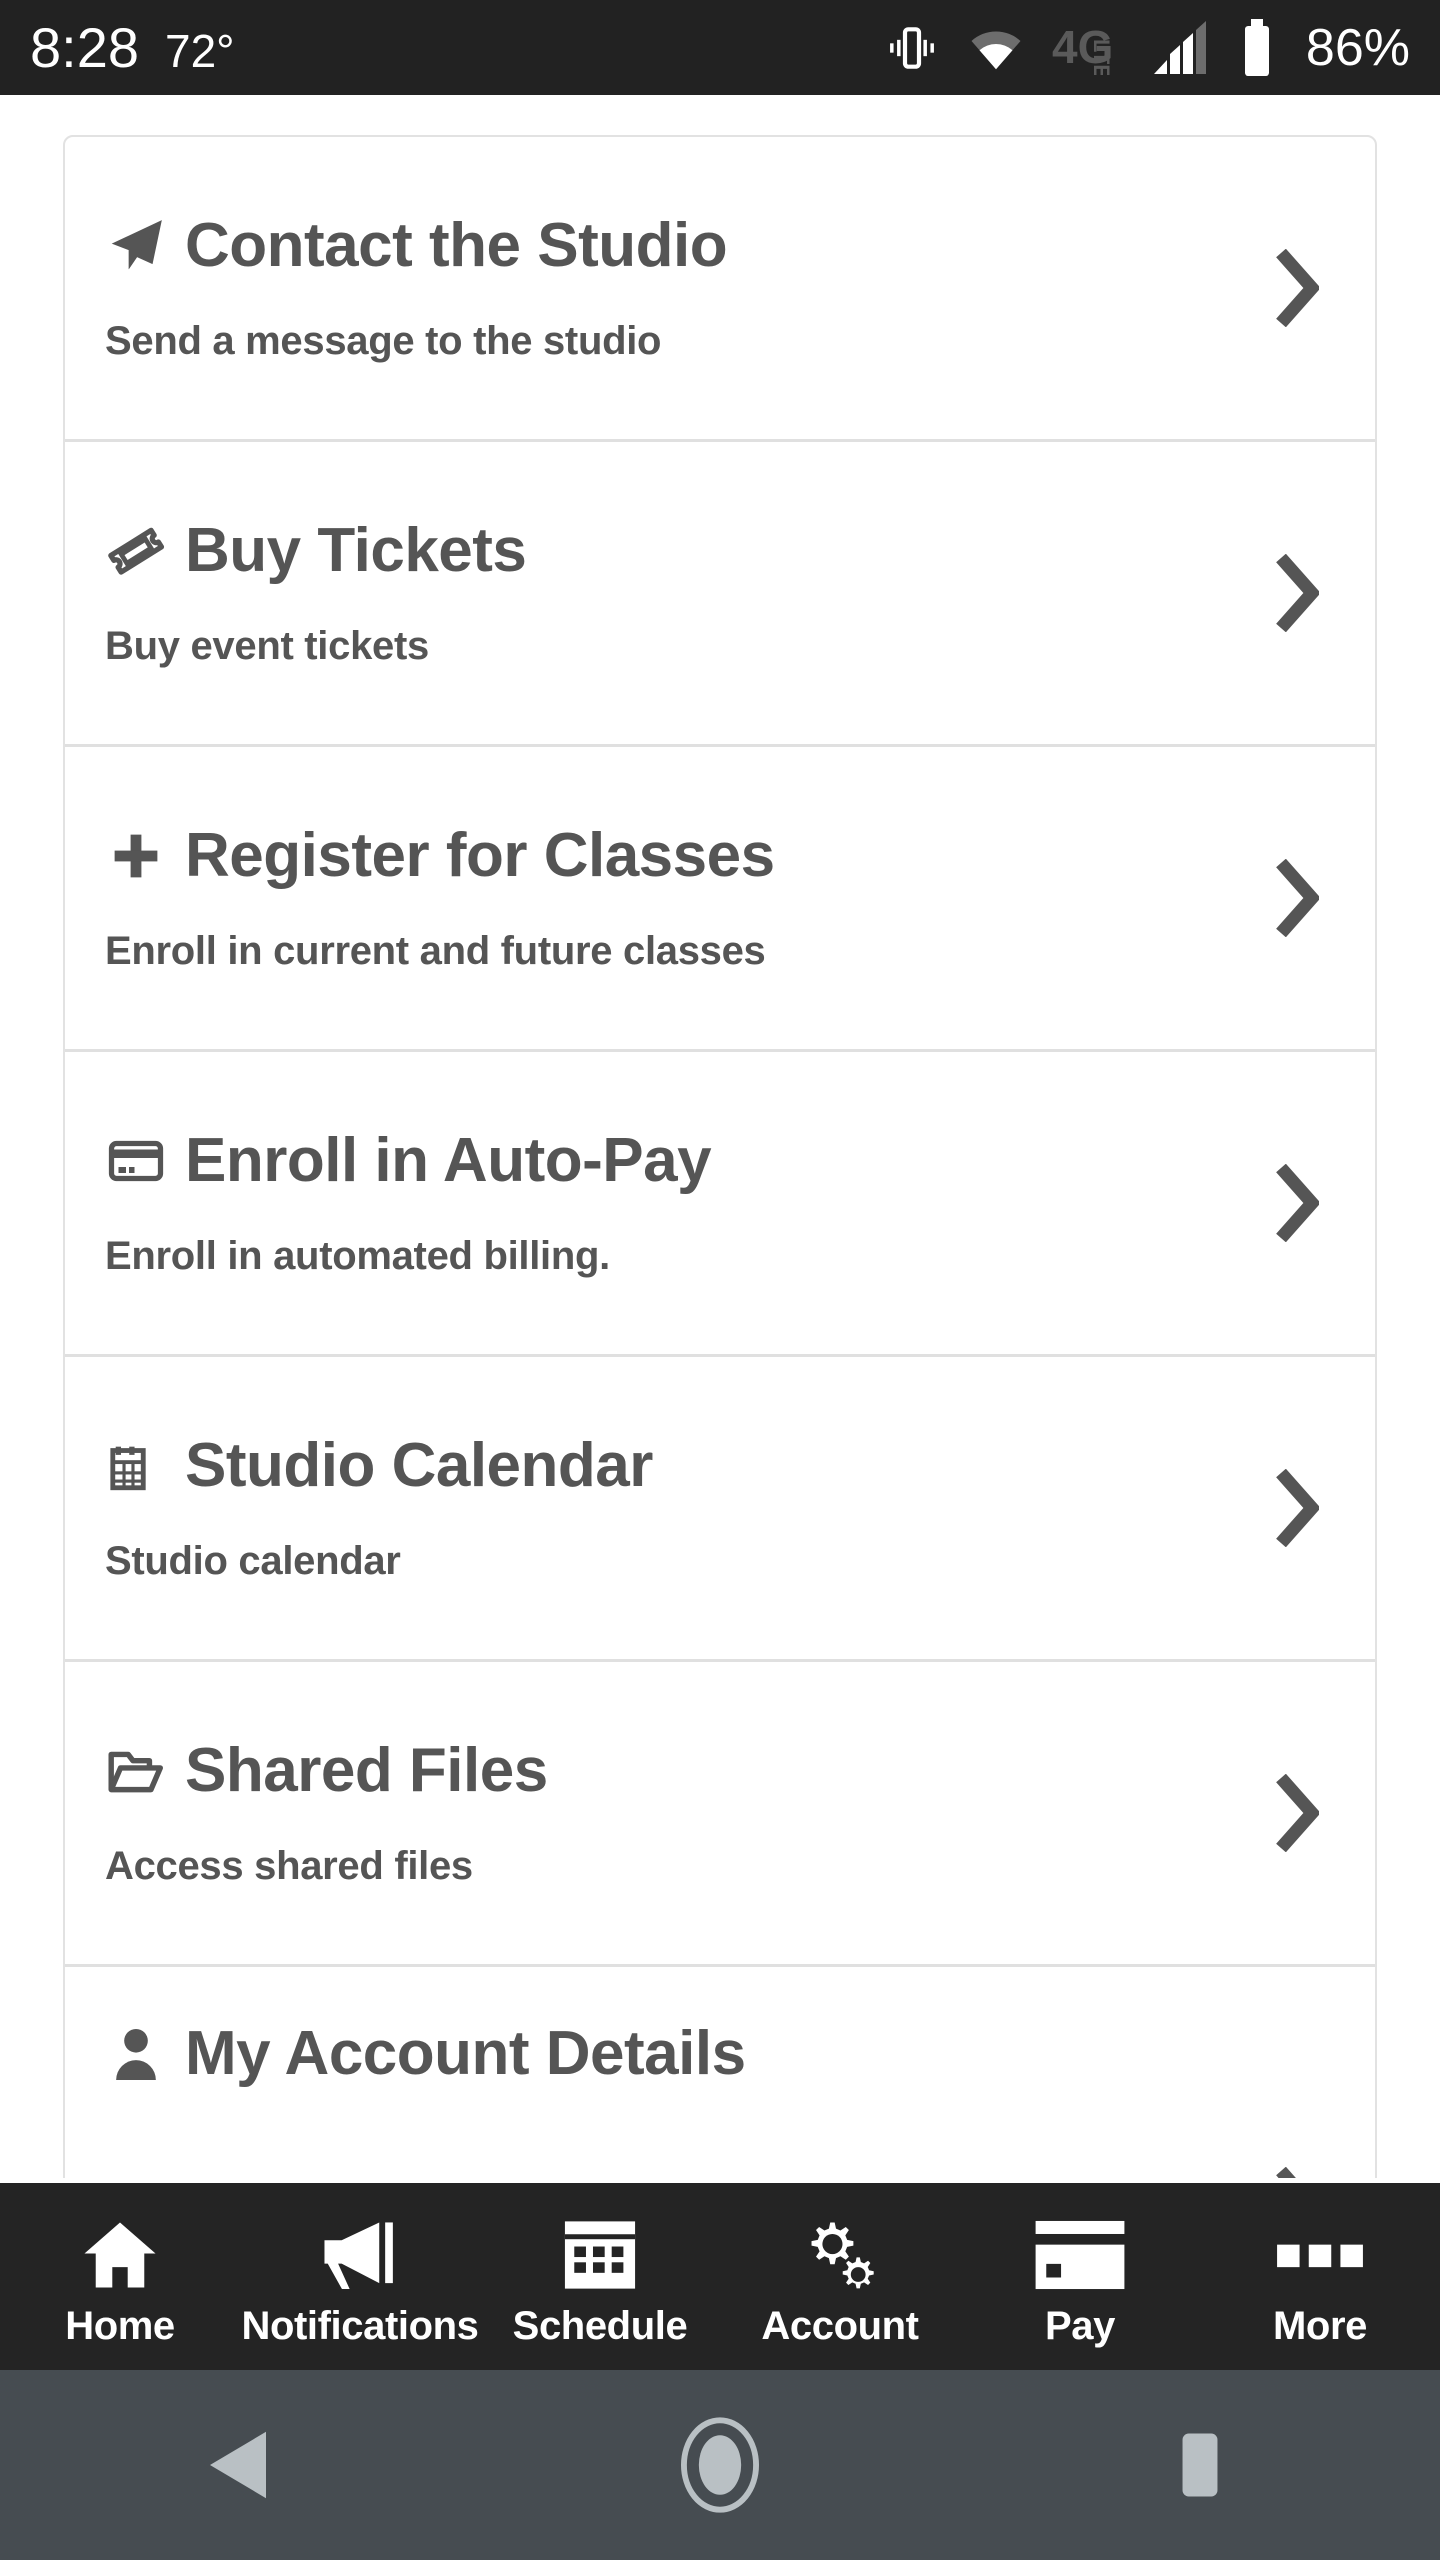 The width and height of the screenshot is (1440, 2560). I want to click on menu-item-studio-calendar: Studio Calendar Studio calendar, so click(720, 1509).